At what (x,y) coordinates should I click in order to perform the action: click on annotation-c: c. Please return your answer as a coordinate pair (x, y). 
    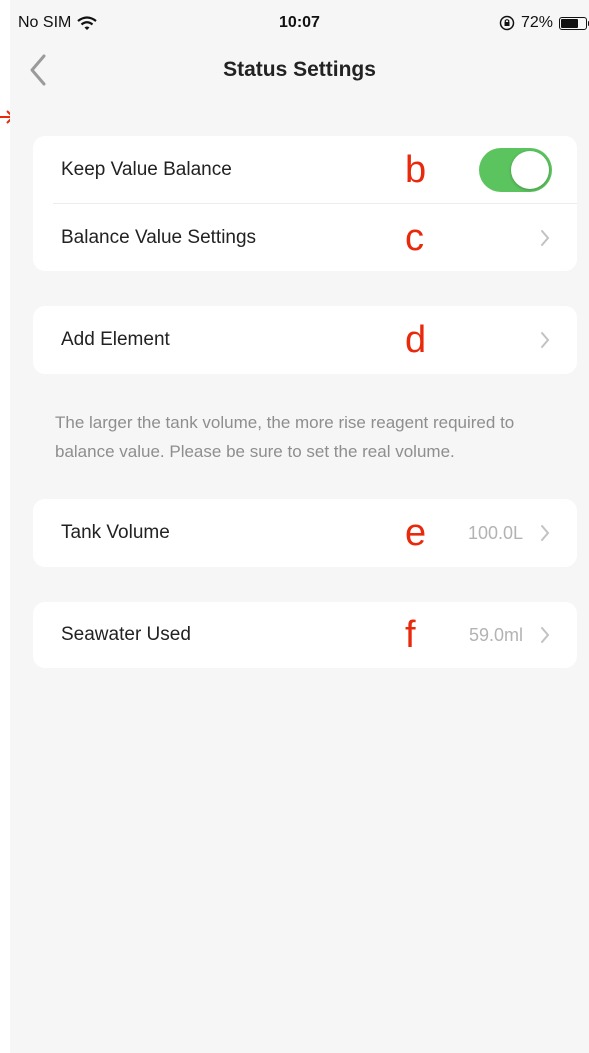
    Looking at the image, I should click on (414, 238).